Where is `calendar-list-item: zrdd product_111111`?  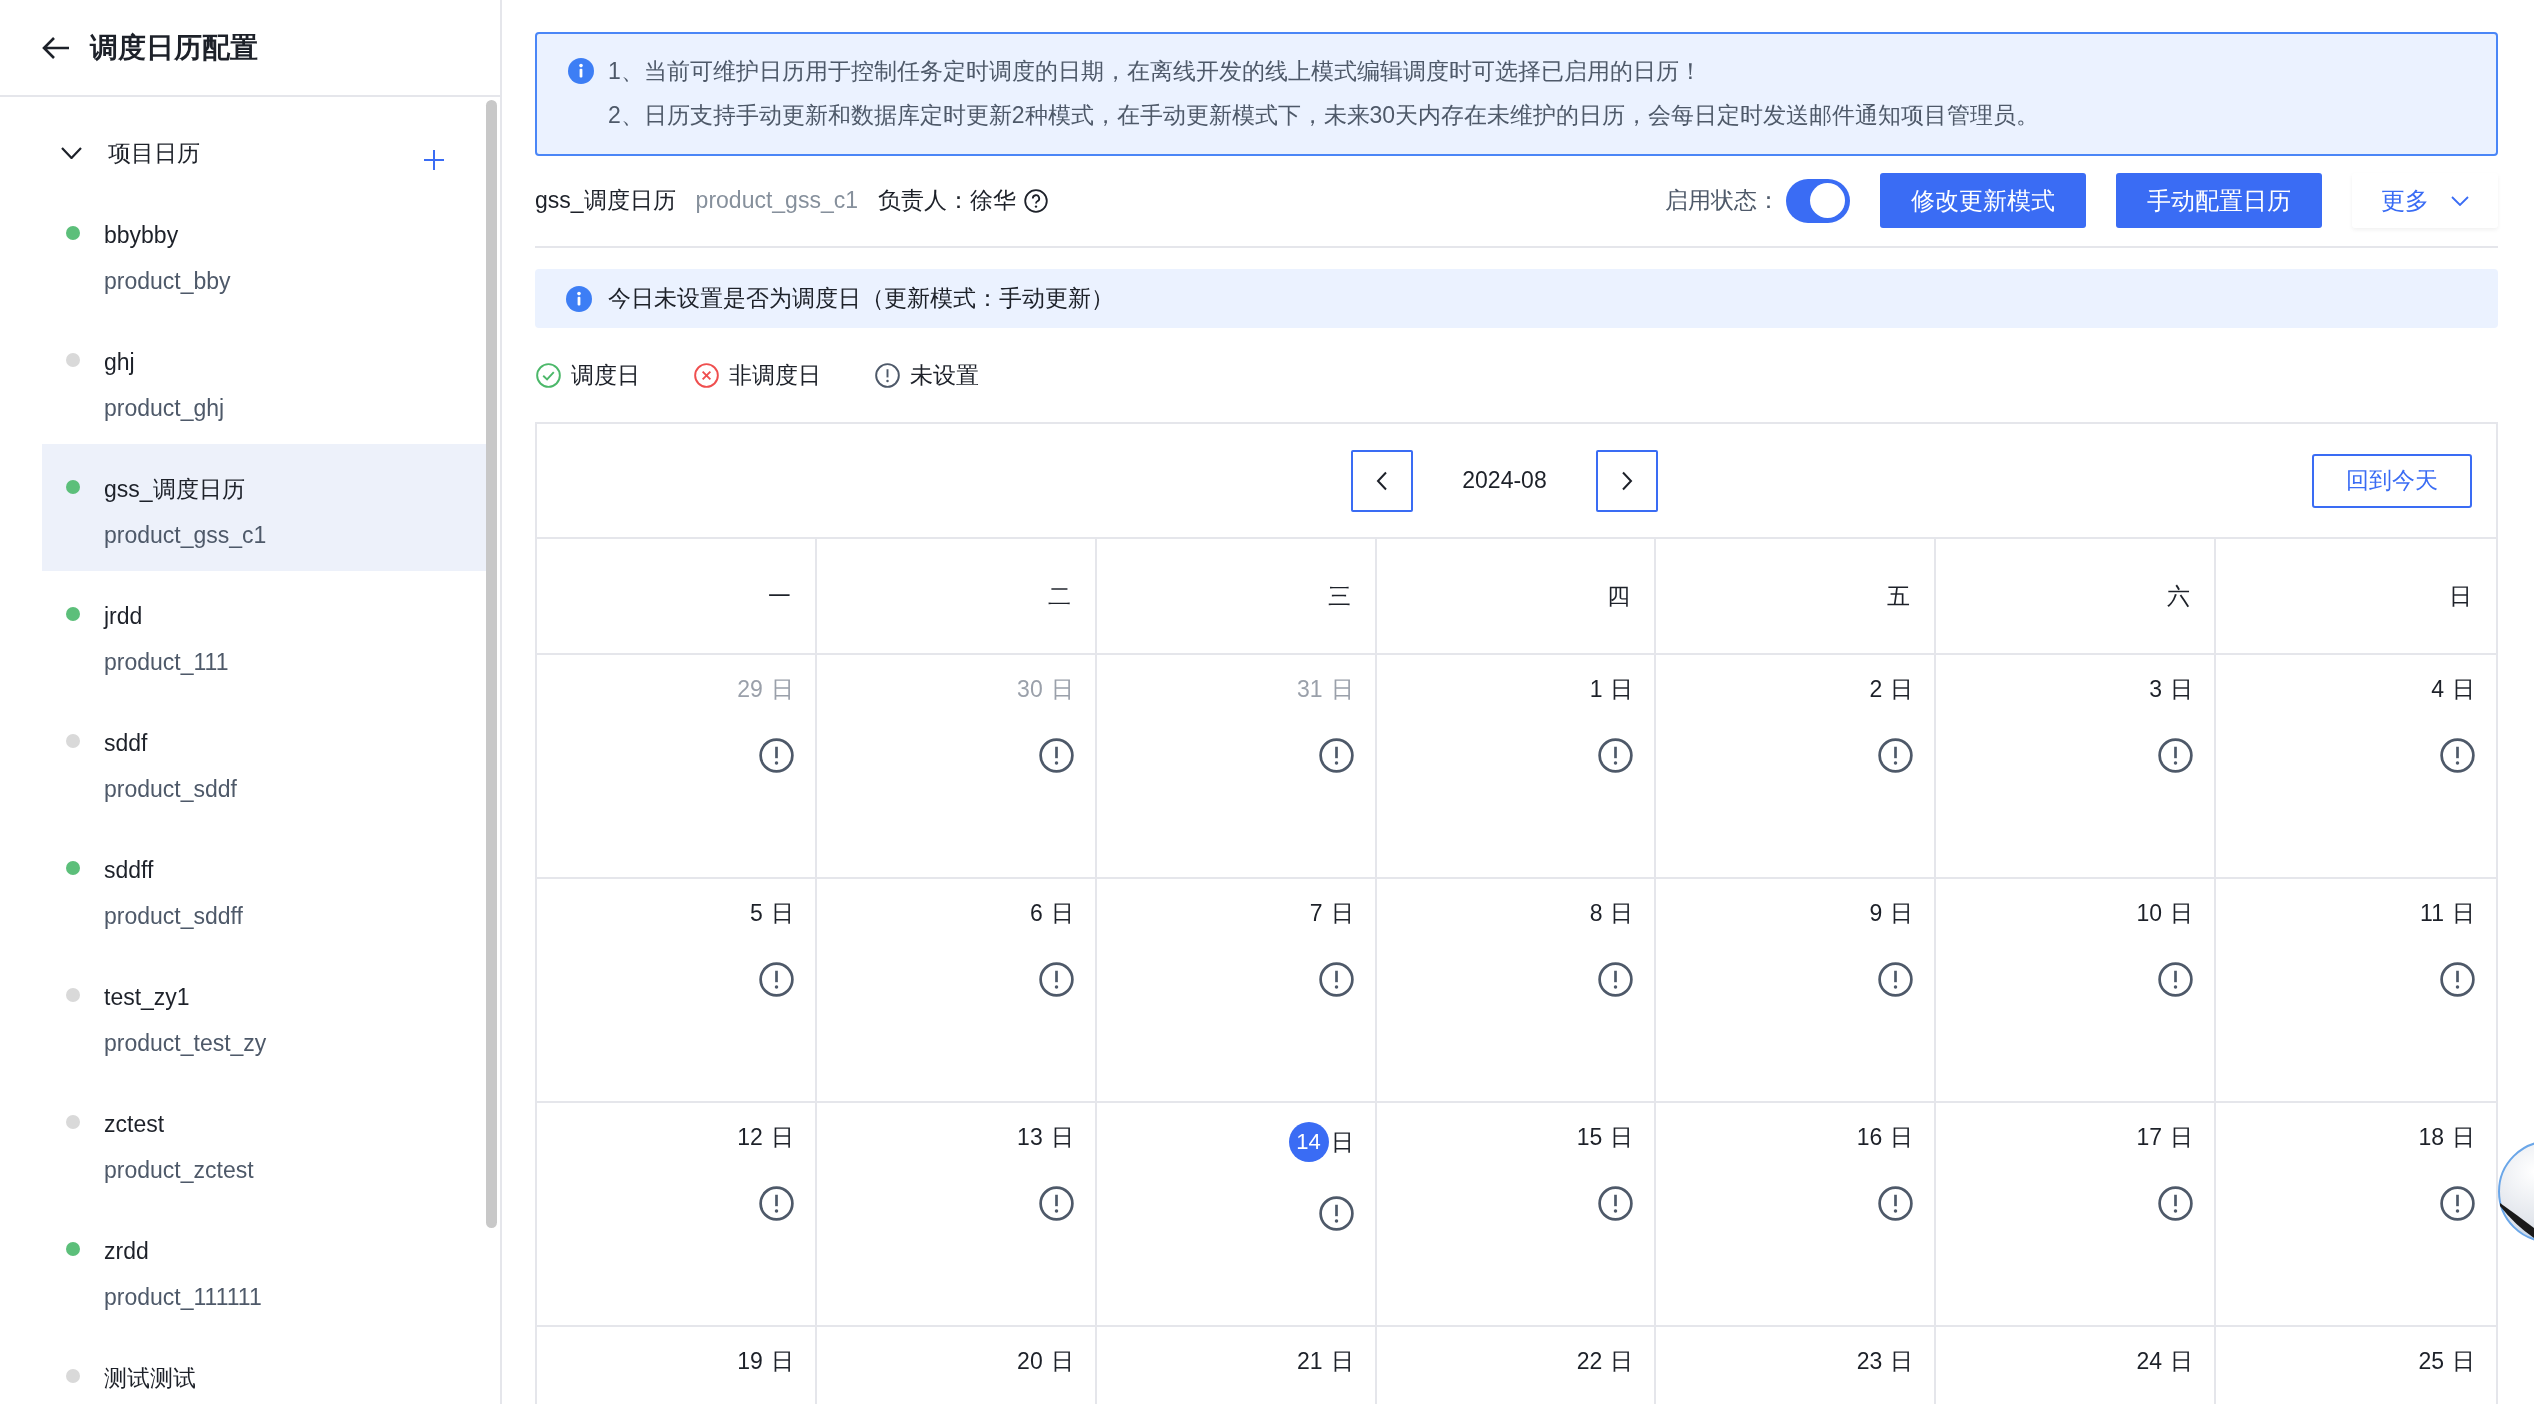
calendar-list-item: zrdd product_111111 is located at coordinates (264, 1269).